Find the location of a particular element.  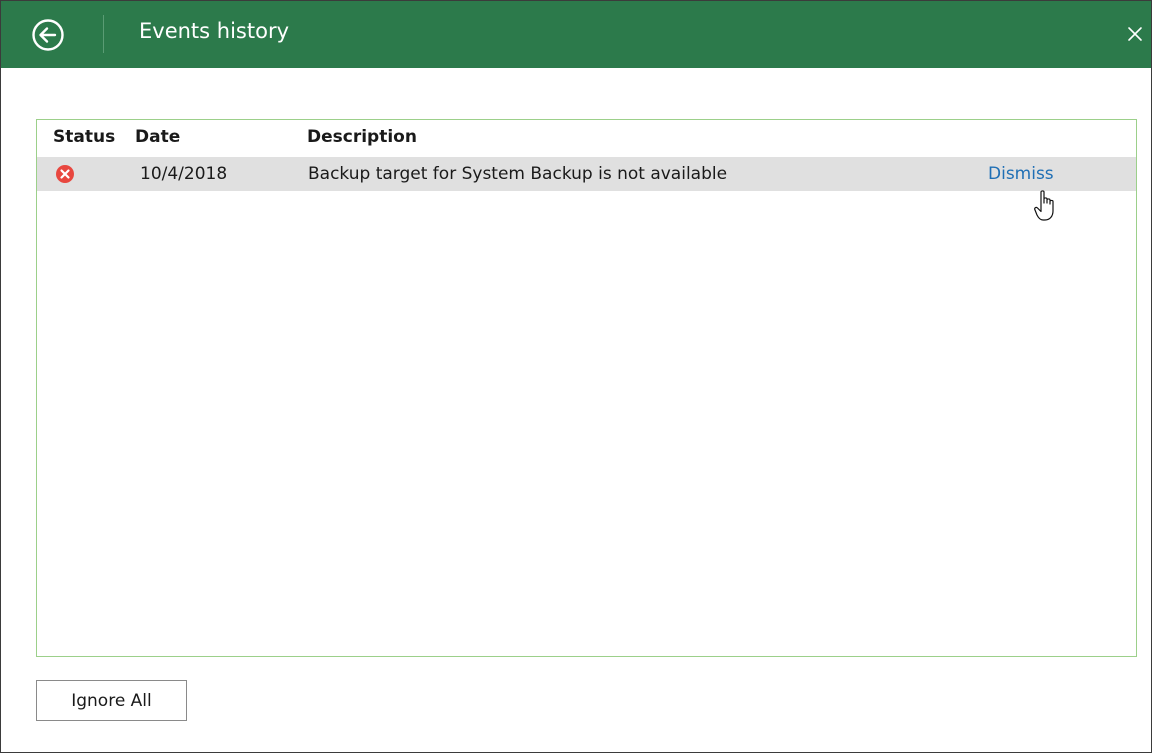

close-button is located at coordinates (1135, 34).